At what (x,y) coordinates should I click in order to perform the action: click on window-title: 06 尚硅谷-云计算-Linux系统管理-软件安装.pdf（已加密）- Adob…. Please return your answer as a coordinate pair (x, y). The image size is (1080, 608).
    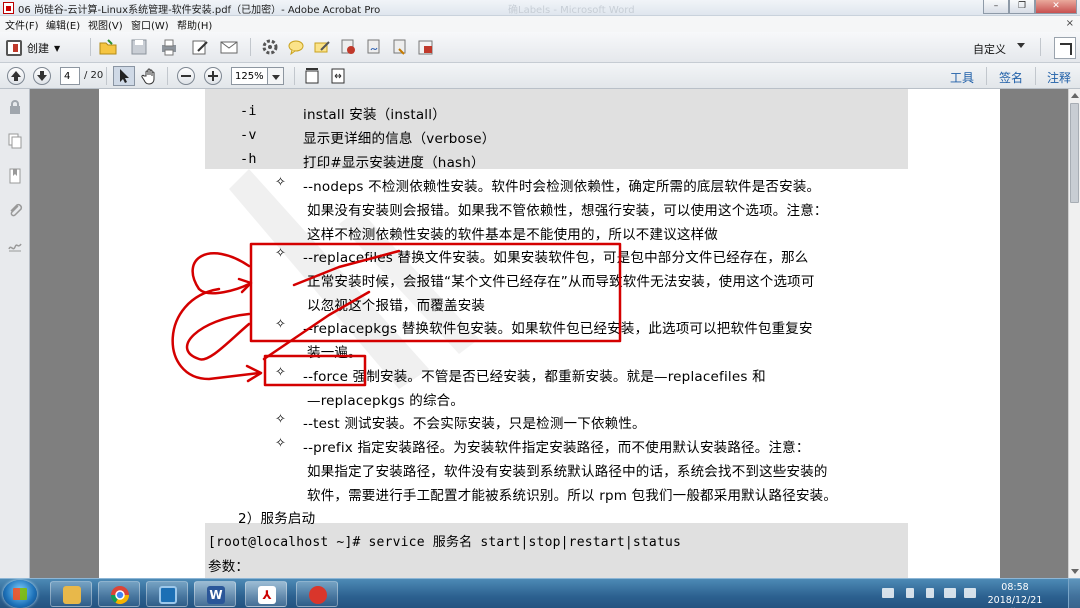
    Looking at the image, I should click on (199, 10).